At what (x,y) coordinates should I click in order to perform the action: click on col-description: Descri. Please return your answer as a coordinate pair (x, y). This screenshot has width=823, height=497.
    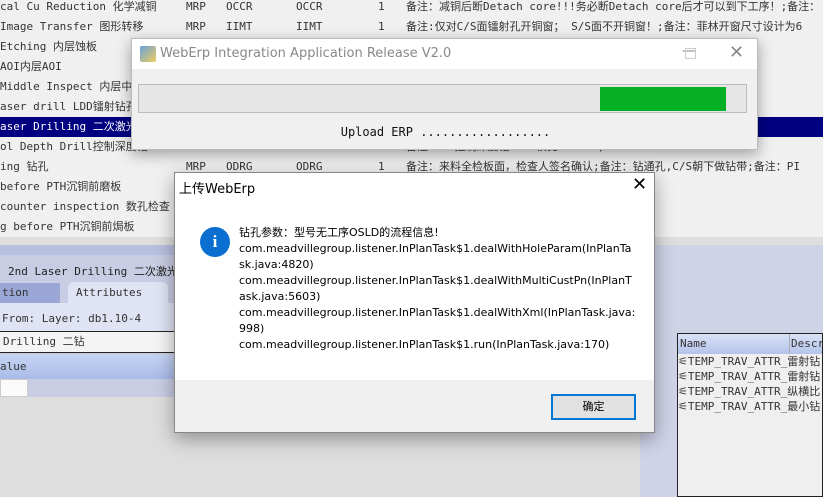
    Looking at the image, I should click on (806, 344).